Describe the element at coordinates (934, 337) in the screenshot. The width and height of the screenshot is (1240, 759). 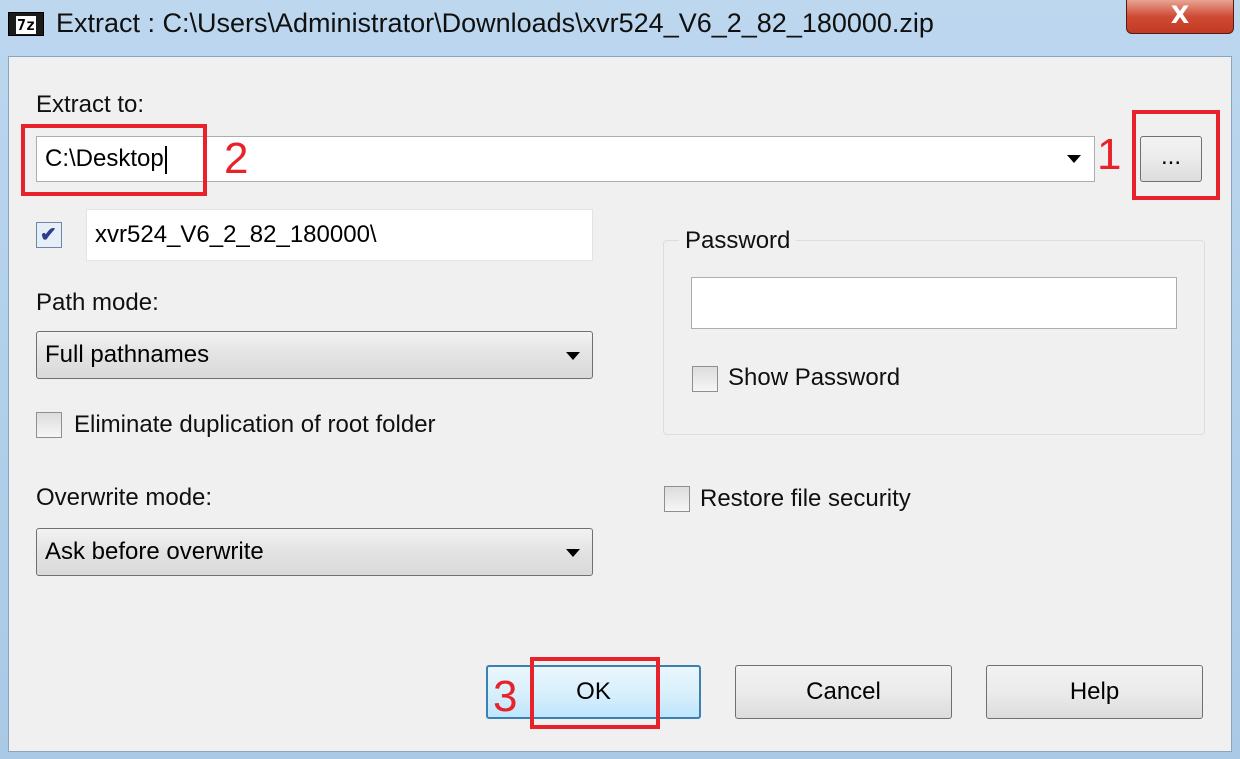
I see `password-group` at that location.